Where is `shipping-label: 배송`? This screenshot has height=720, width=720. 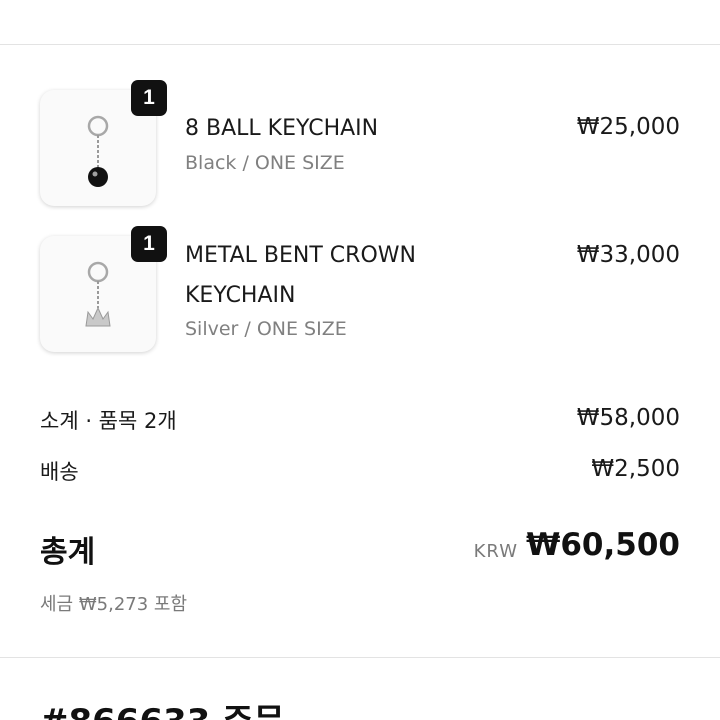 shipping-label: 배송 is located at coordinates (59, 472).